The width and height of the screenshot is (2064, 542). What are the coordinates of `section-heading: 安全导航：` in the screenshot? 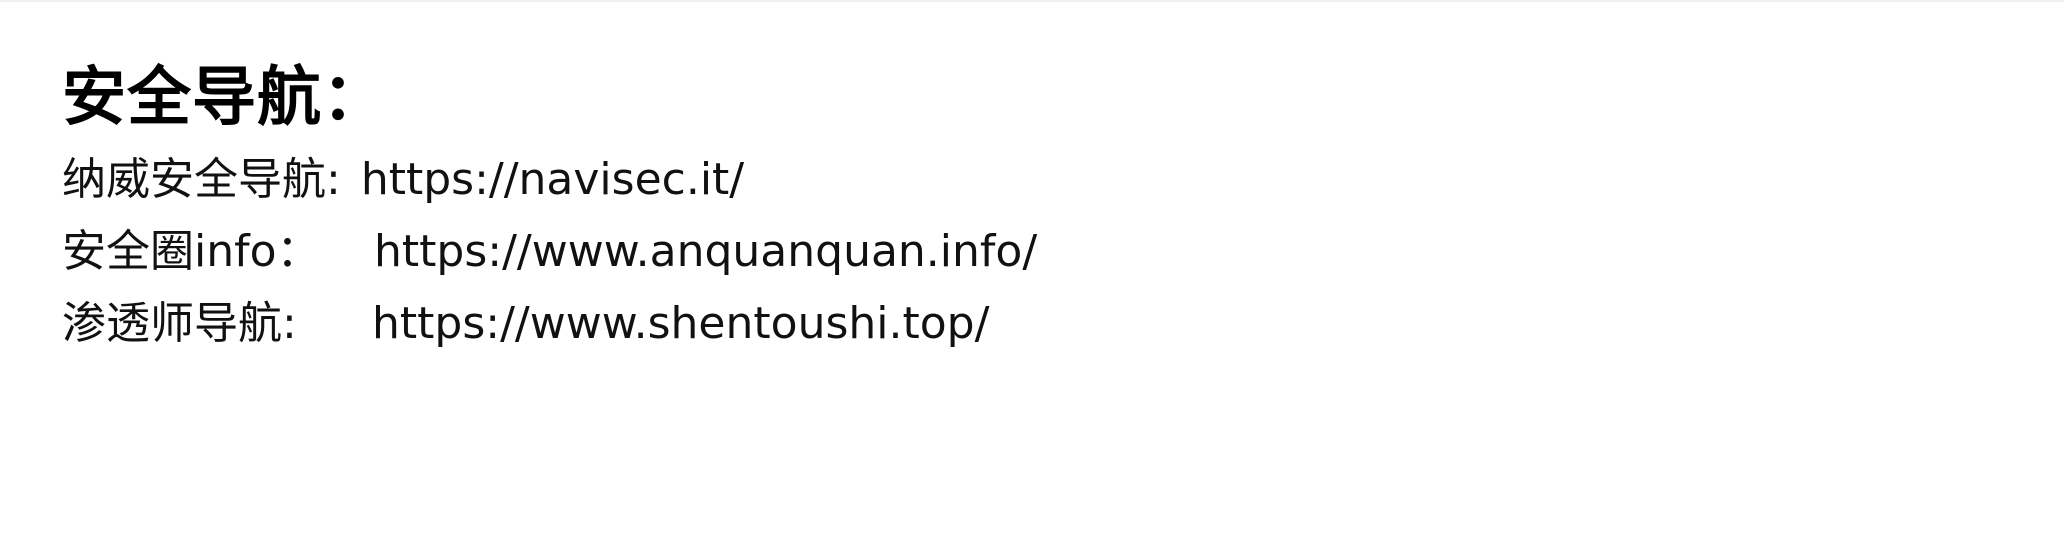 It's located at (224, 98).